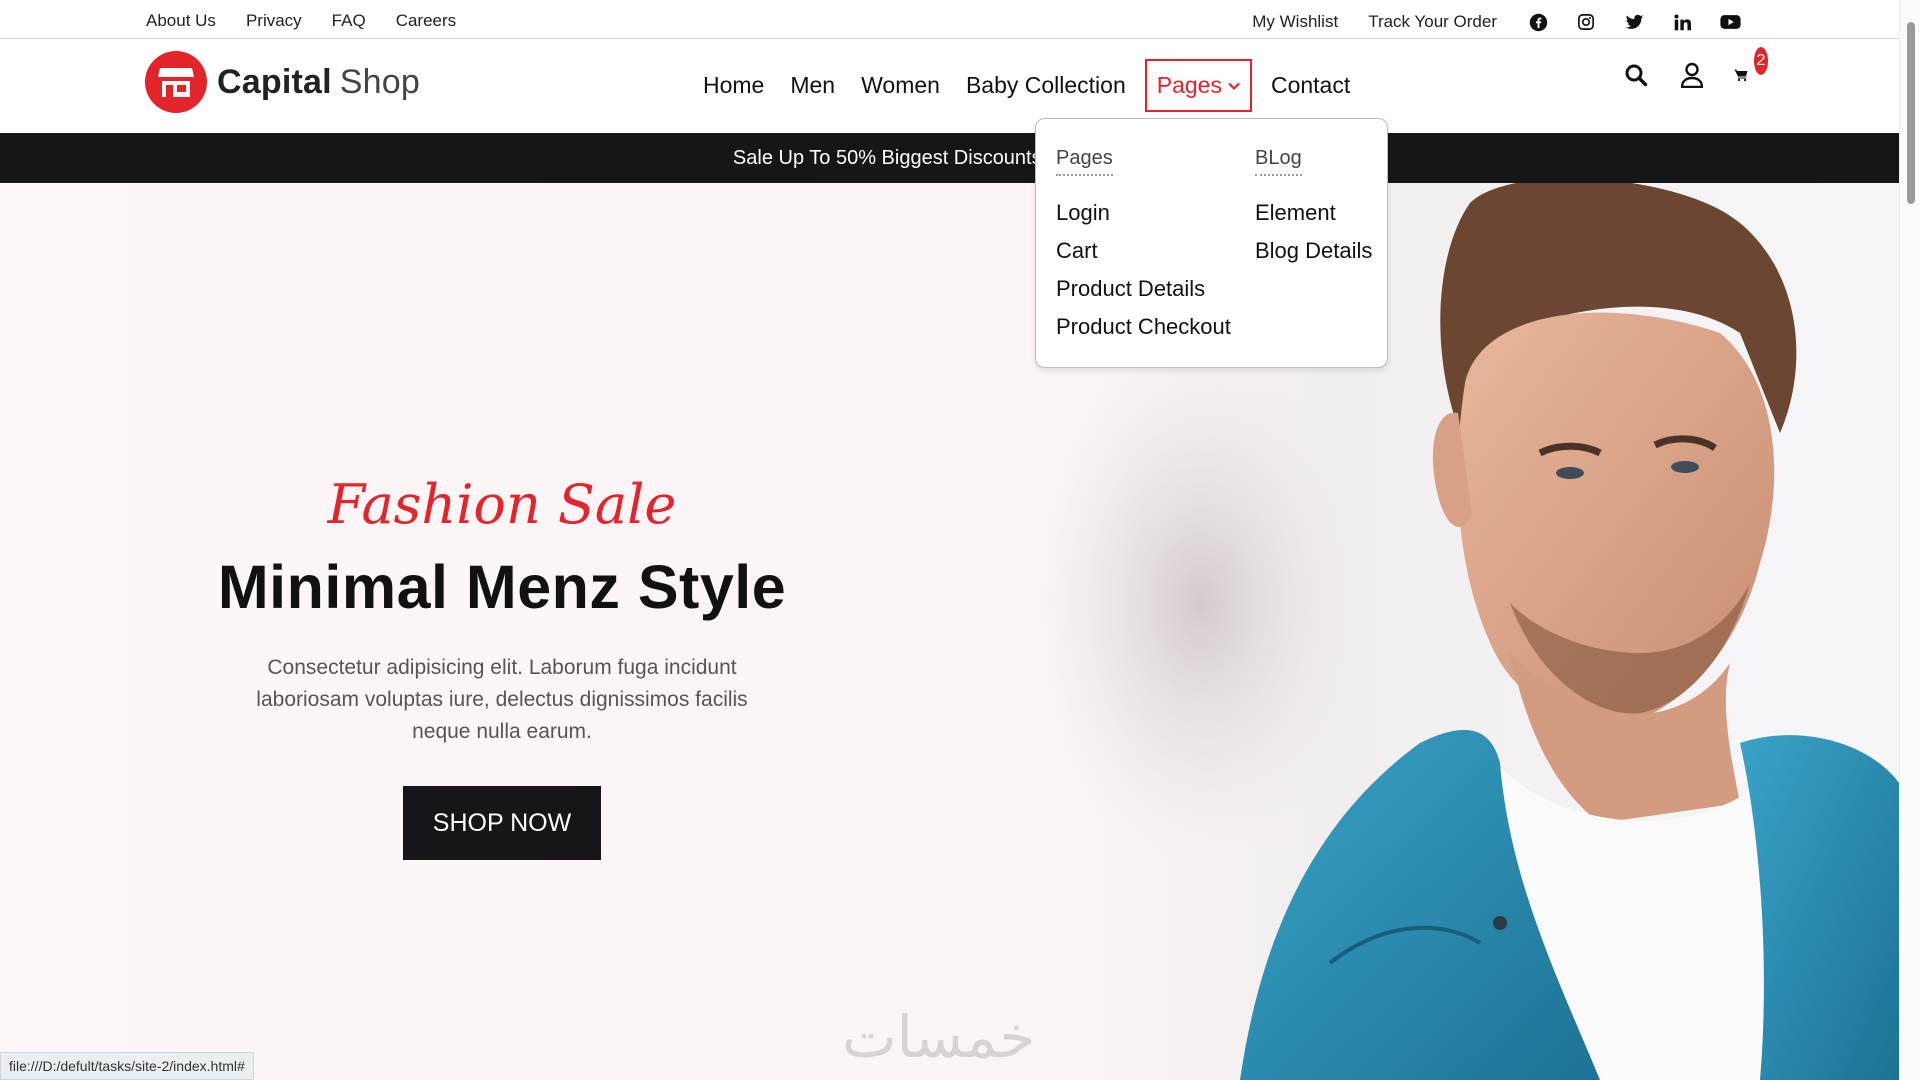 The image size is (1920, 1080). Describe the element at coordinates (181, 21) in the screenshot. I see `about-us-link: About Us` at that location.